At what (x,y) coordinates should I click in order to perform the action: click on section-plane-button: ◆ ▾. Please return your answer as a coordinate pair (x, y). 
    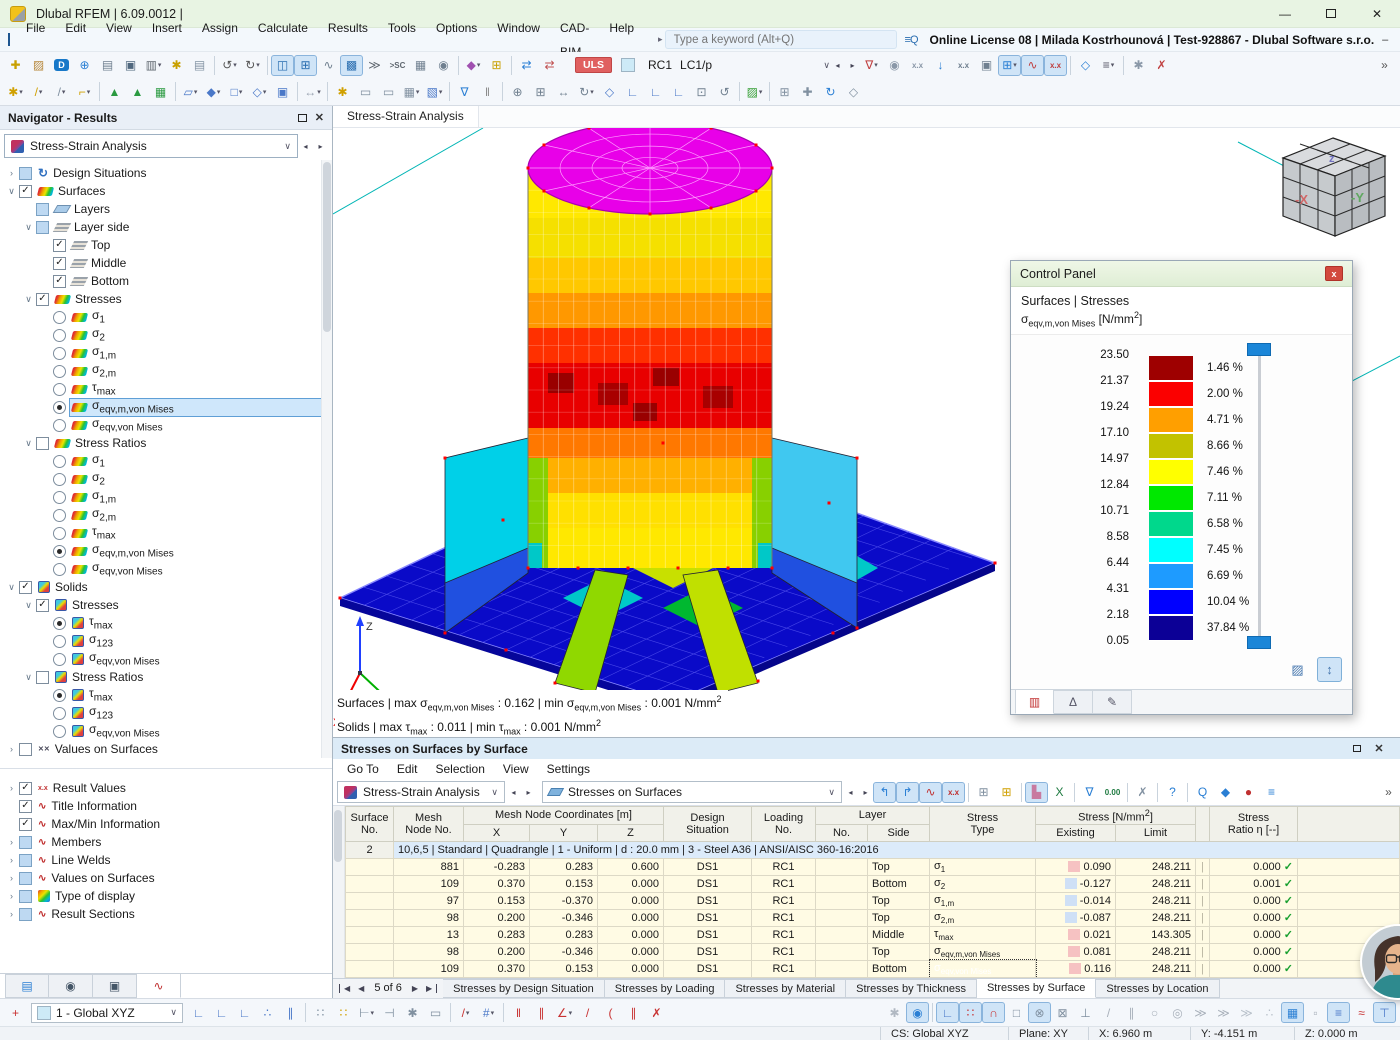
    Looking at the image, I should click on (473, 65).